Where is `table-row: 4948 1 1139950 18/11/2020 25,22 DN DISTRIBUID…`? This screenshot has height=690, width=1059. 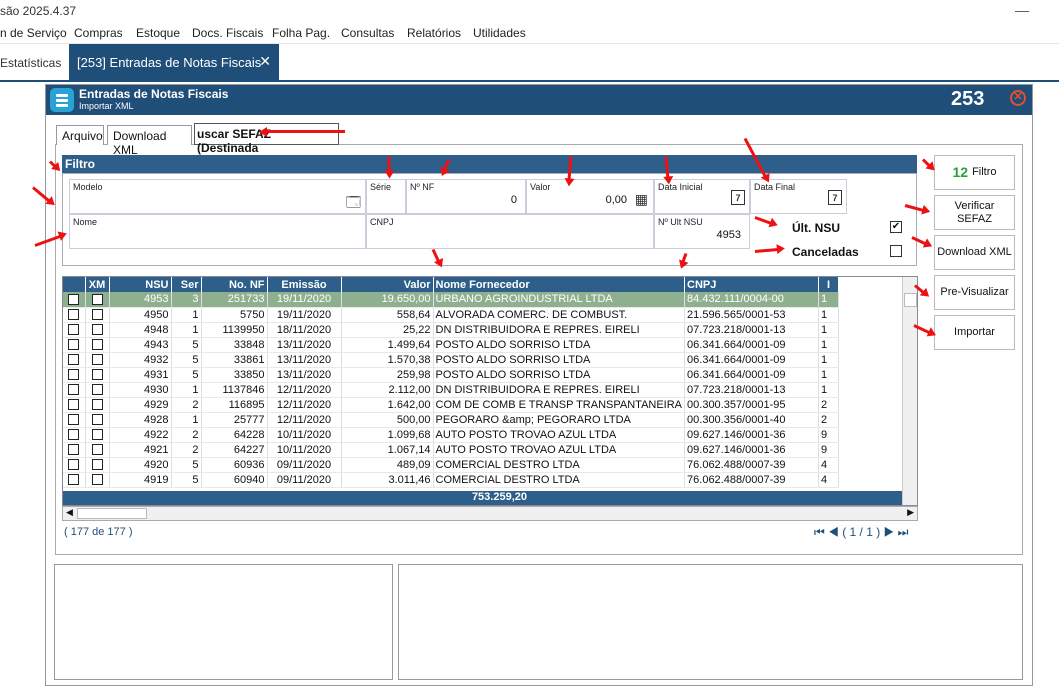
table-row: 4948 1 1139950 18/11/2020 25,22 DN DISTRIBUID… is located at coordinates (451, 330).